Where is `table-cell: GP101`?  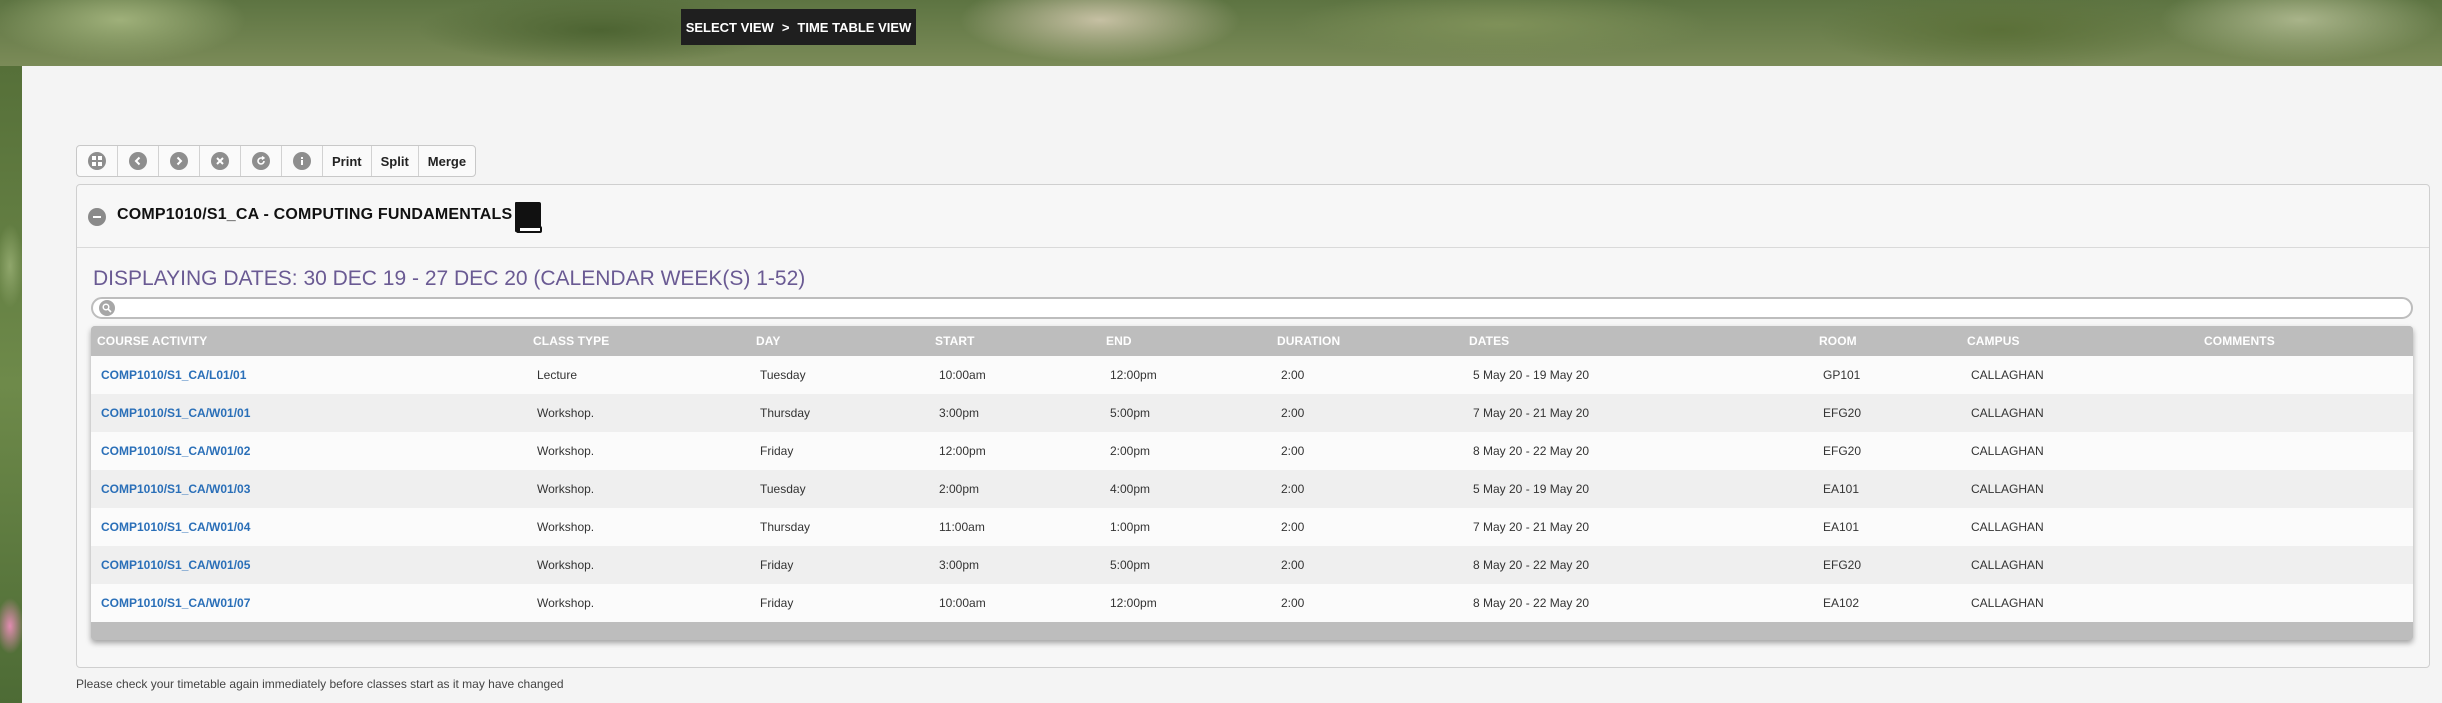
table-cell: GP101 is located at coordinates (1842, 375).